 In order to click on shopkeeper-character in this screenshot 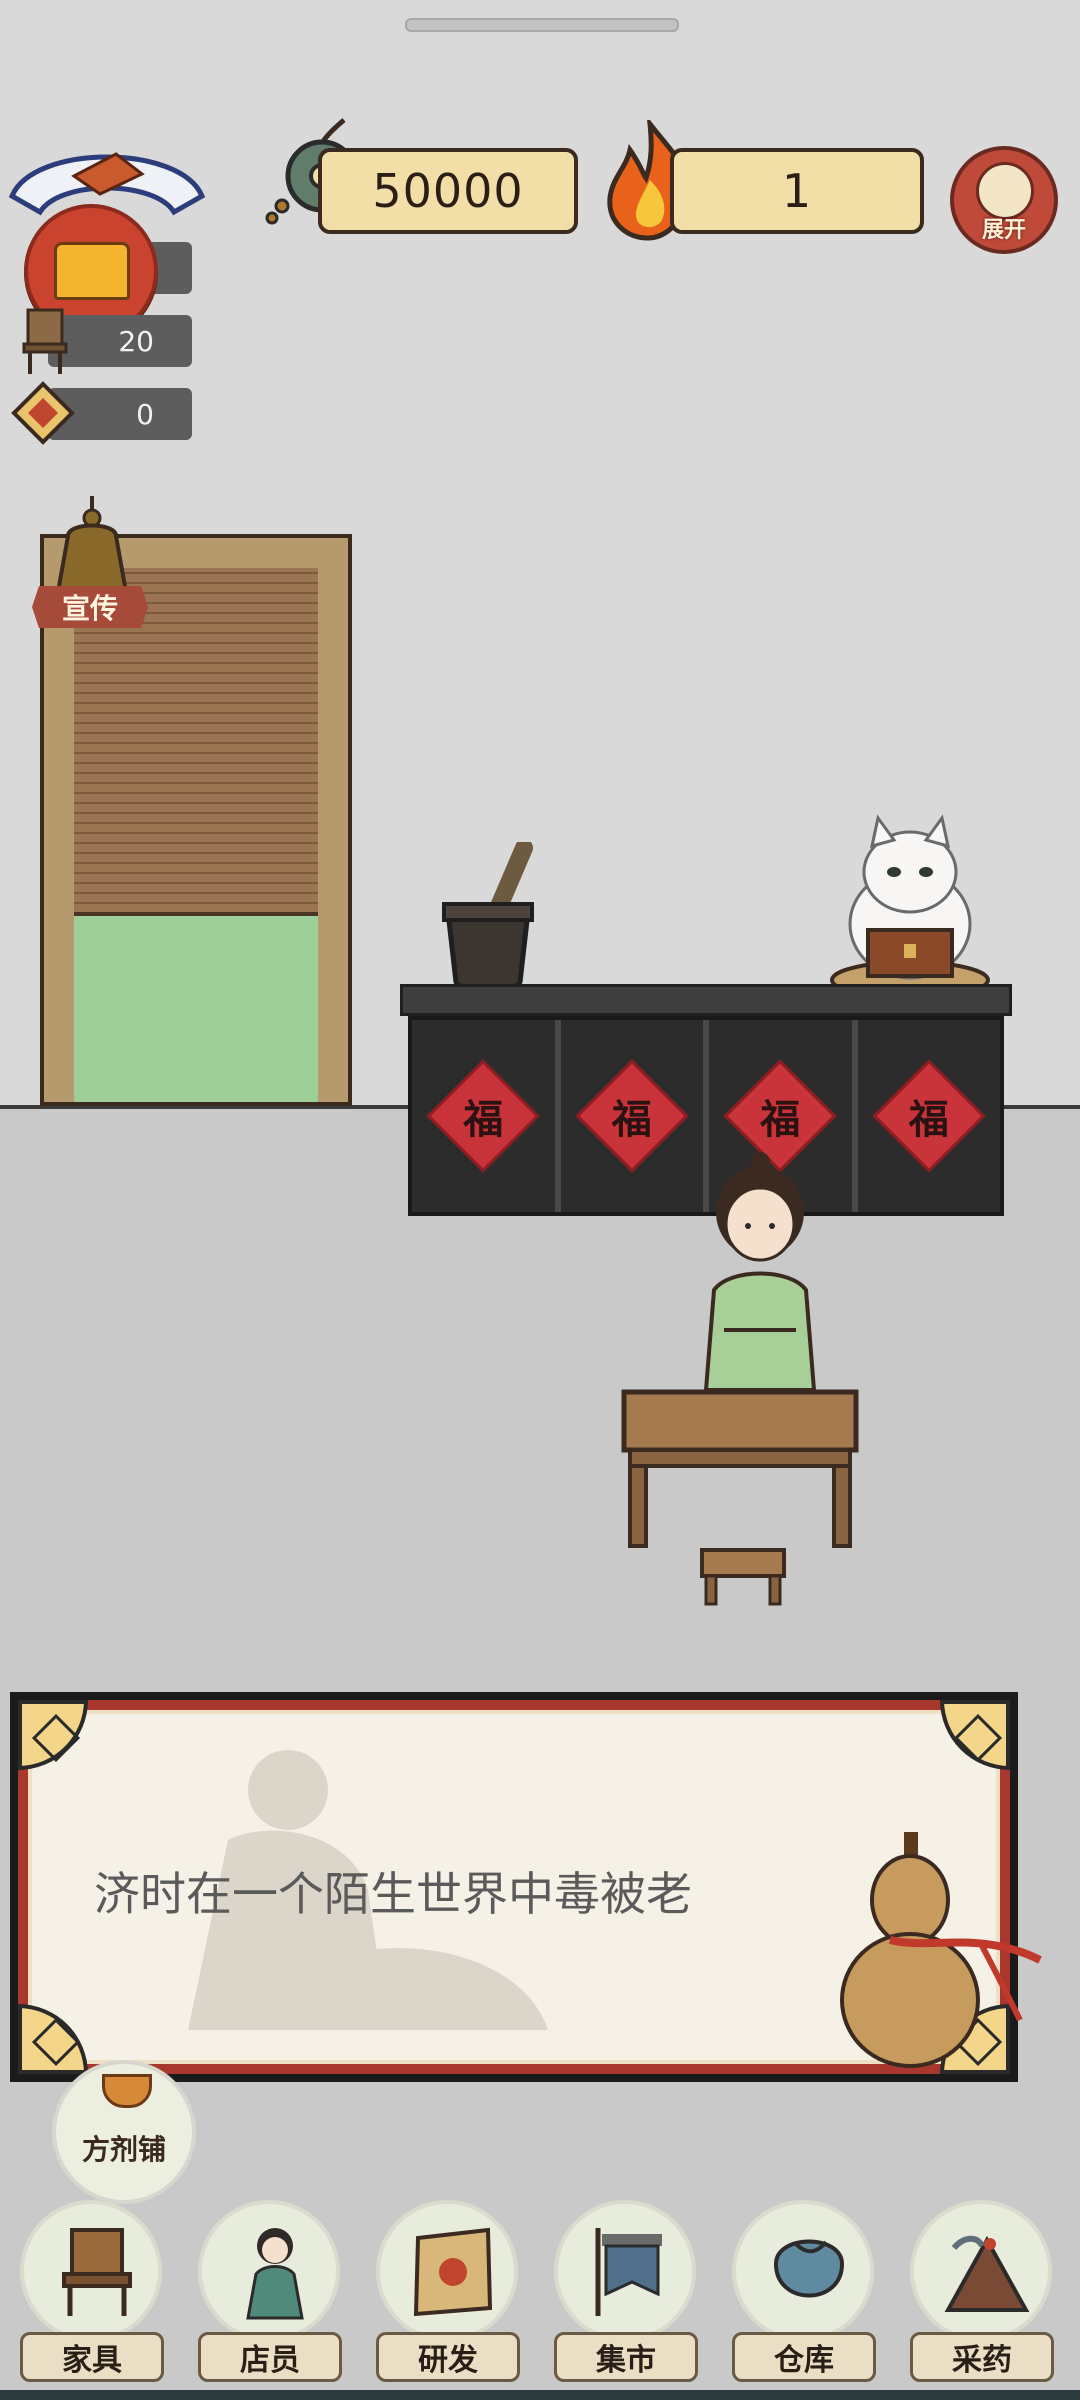, I will do `click(760, 1270)`.